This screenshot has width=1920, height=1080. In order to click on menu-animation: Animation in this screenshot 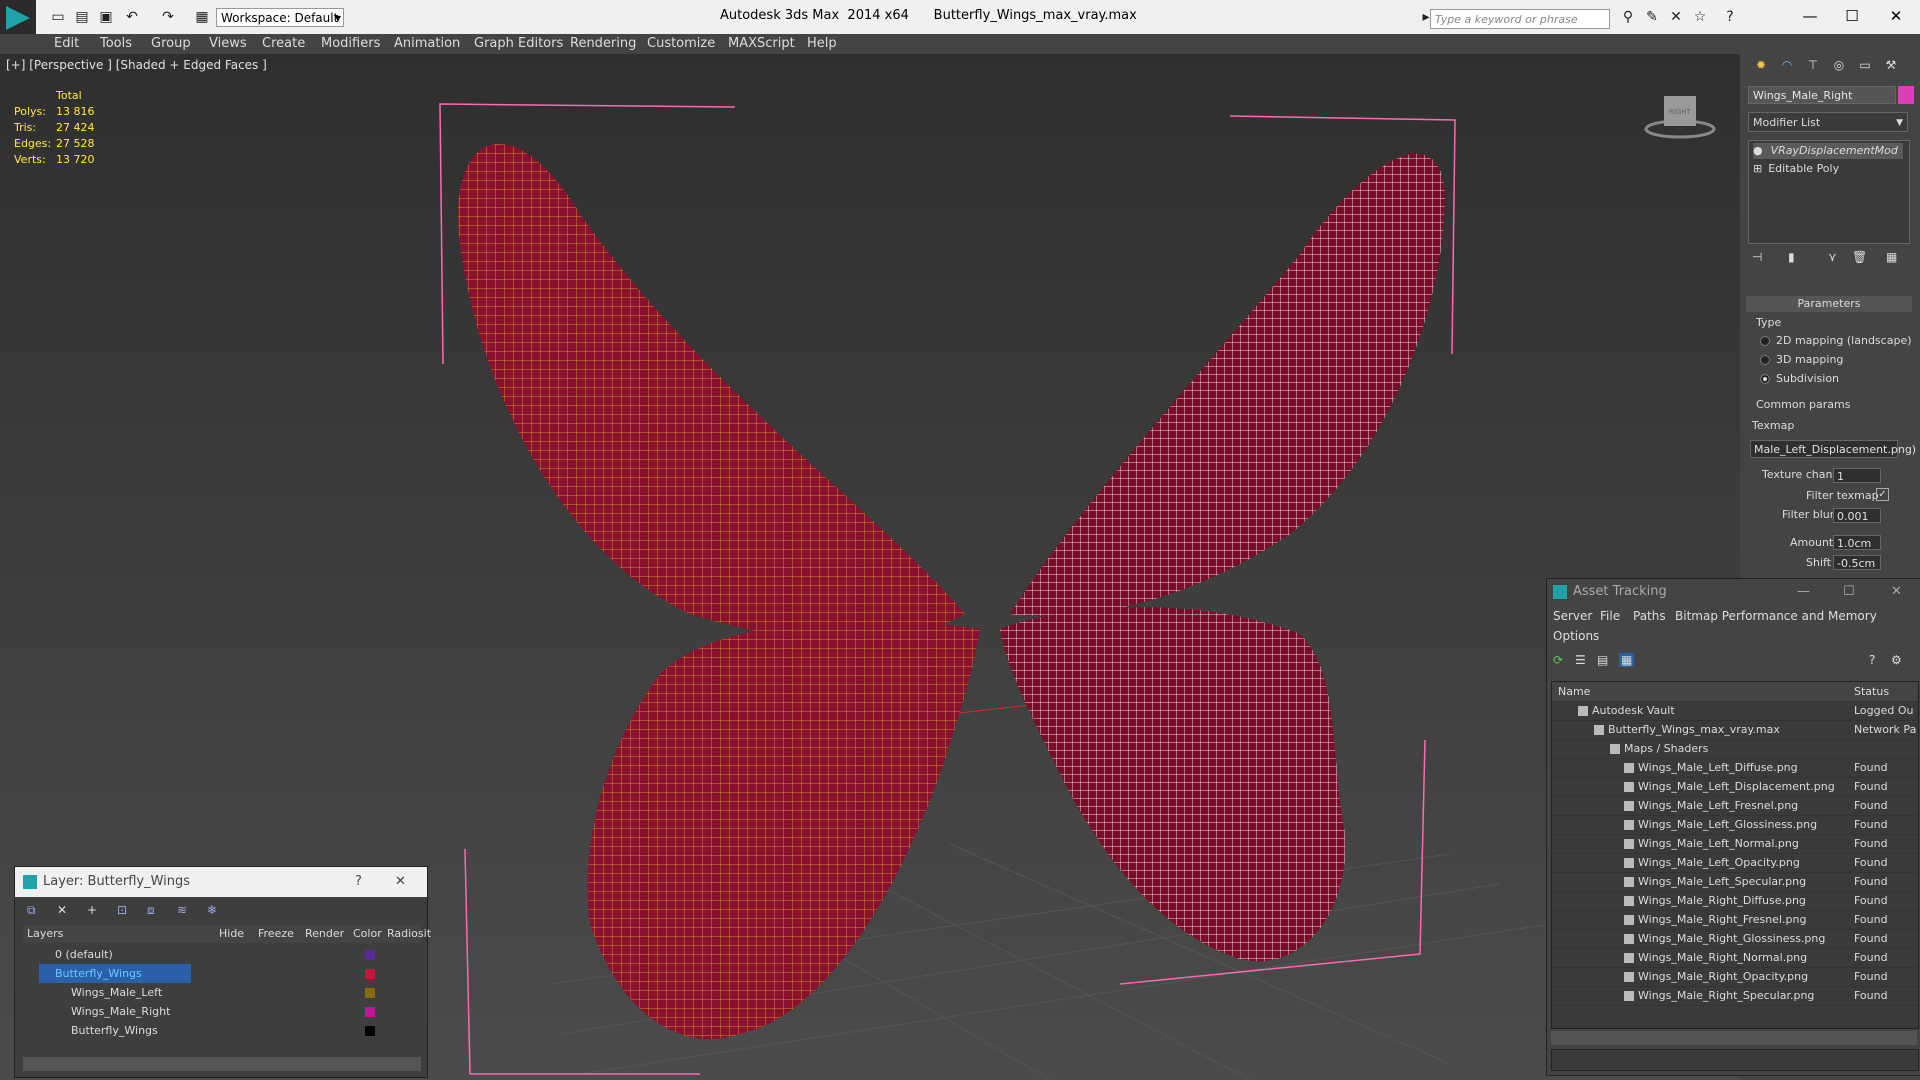, I will do `click(427, 44)`.